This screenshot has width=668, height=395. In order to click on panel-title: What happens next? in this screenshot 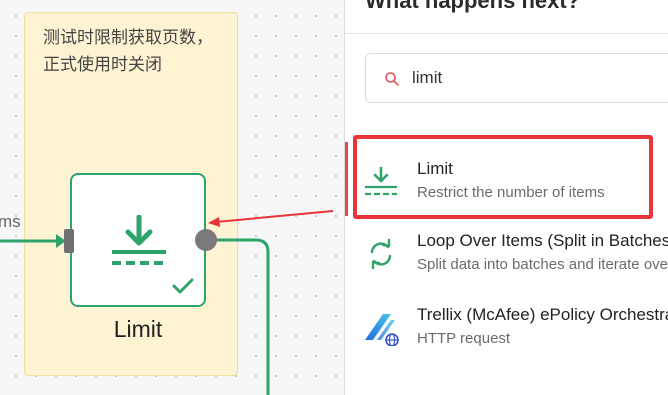, I will do `click(473, 6)`.